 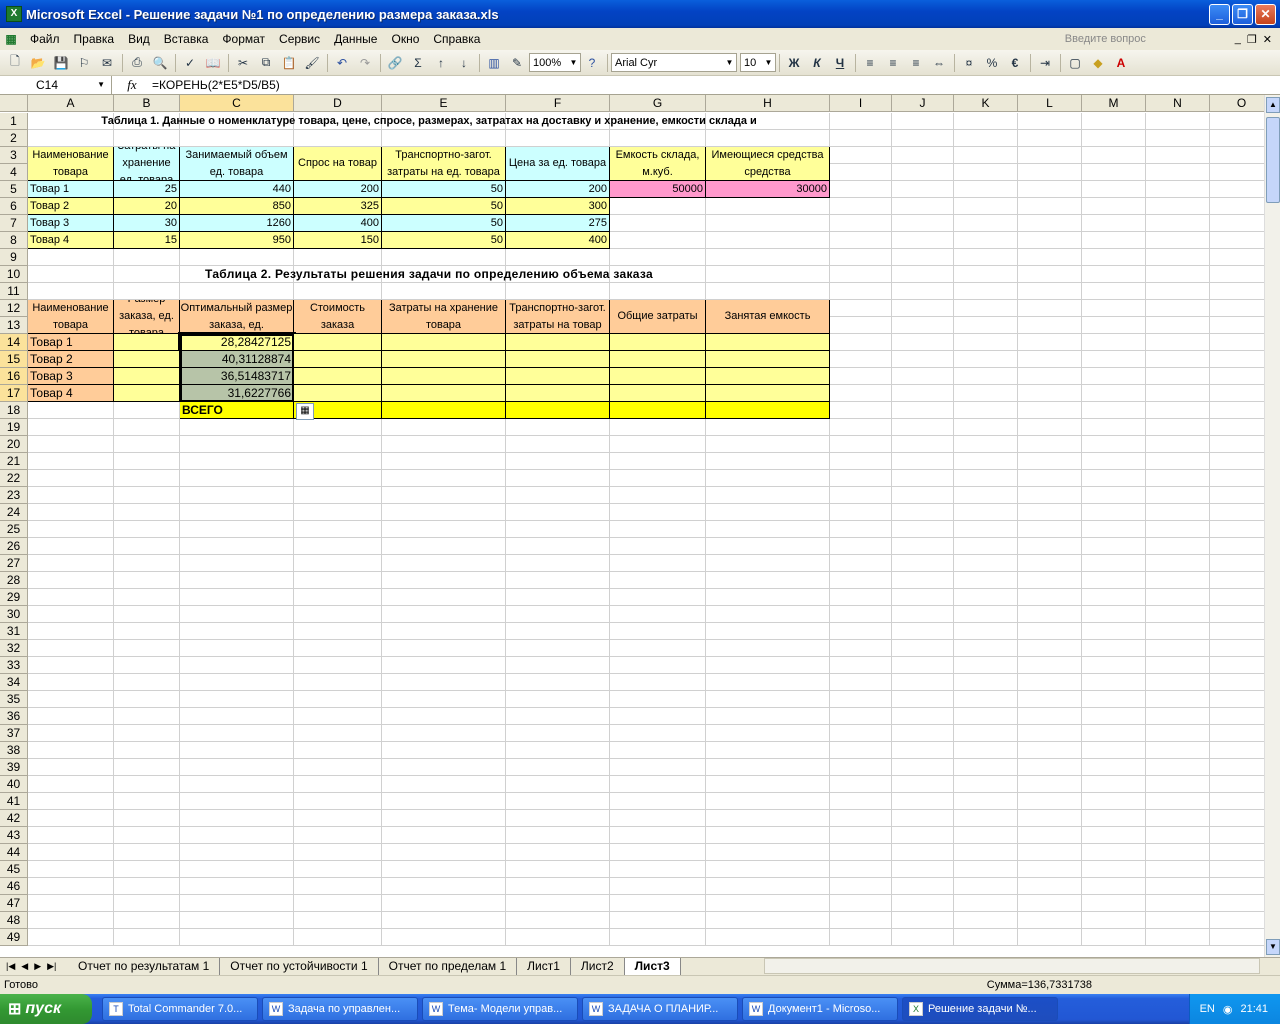 I want to click on table1-product-name: Товар 1, so click(x=71, y=189).